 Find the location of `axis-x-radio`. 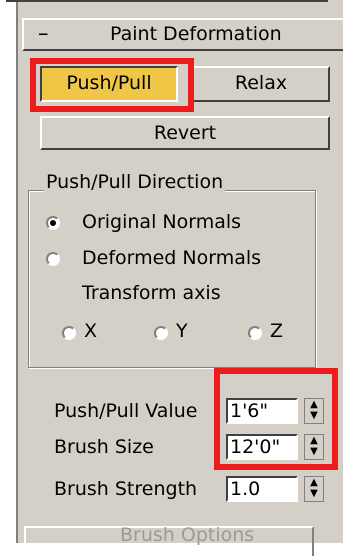

axis-x-radio is located at coordinates (69, 333).